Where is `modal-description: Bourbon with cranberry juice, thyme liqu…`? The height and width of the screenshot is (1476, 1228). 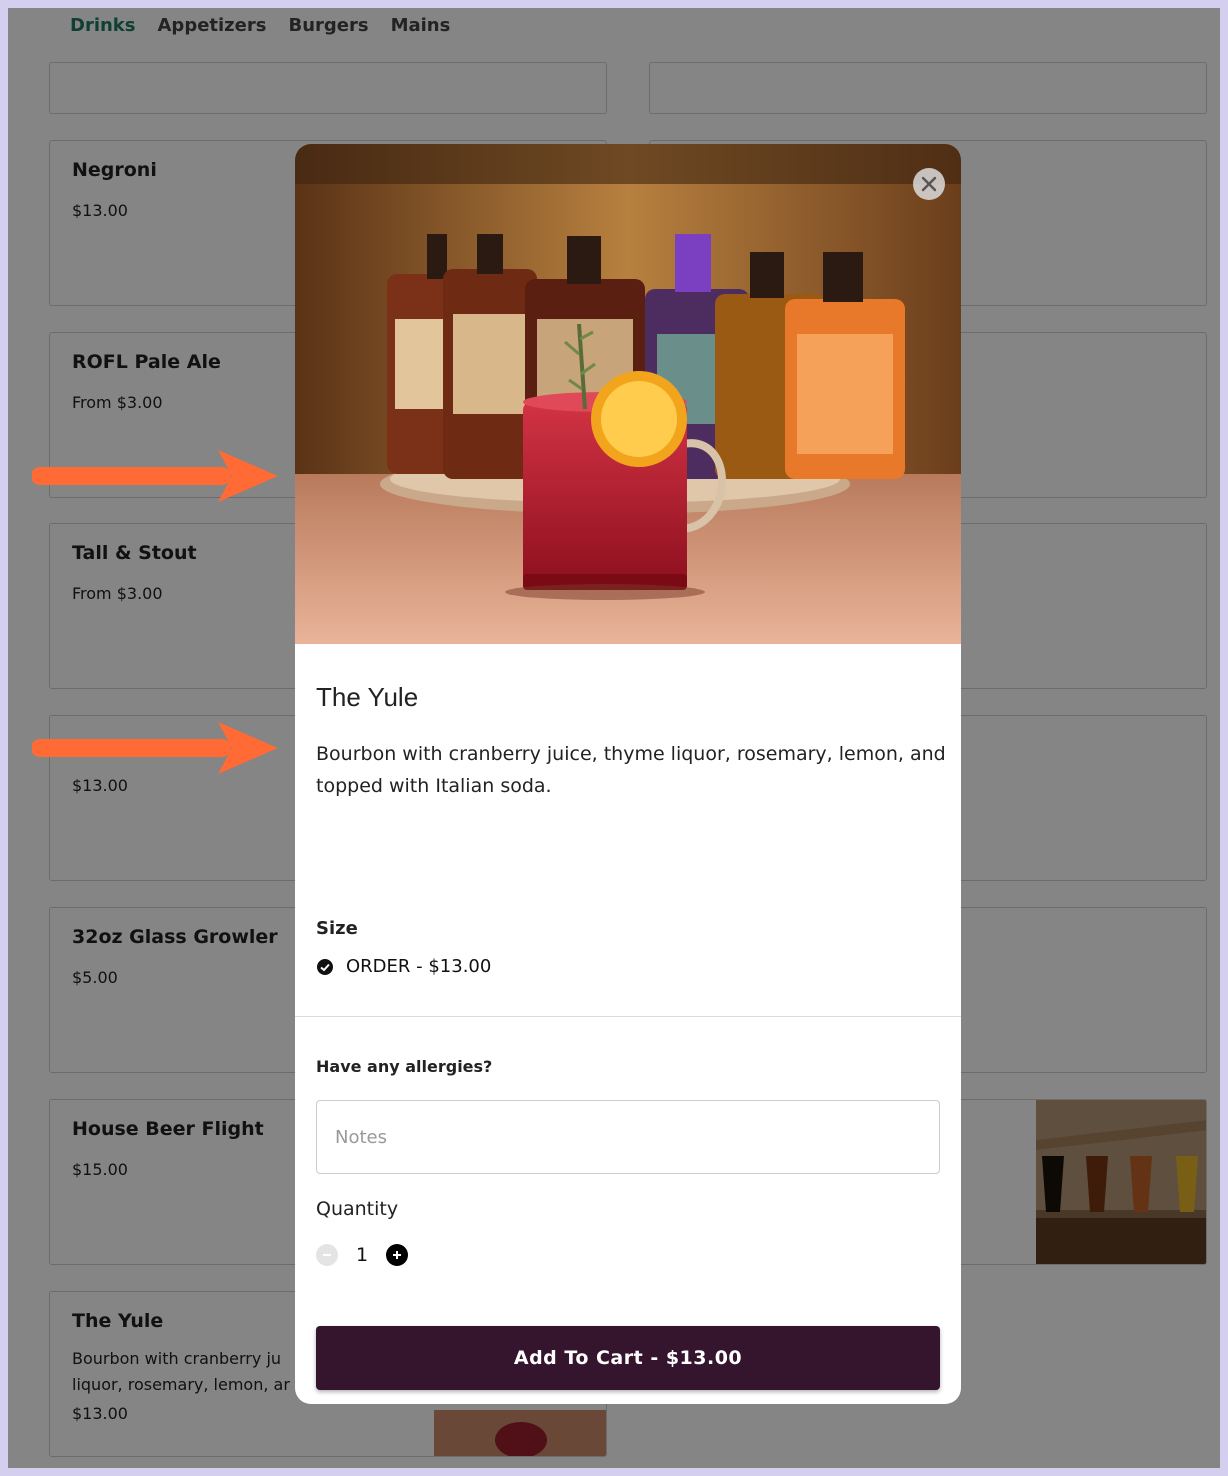
modal-description: Bourbon with cranberry juice, thyme liqu… is located at coordinates (631, 770).